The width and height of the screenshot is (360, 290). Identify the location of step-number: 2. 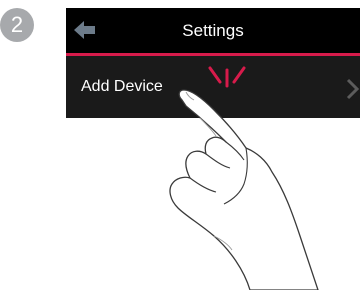
(17, 24).